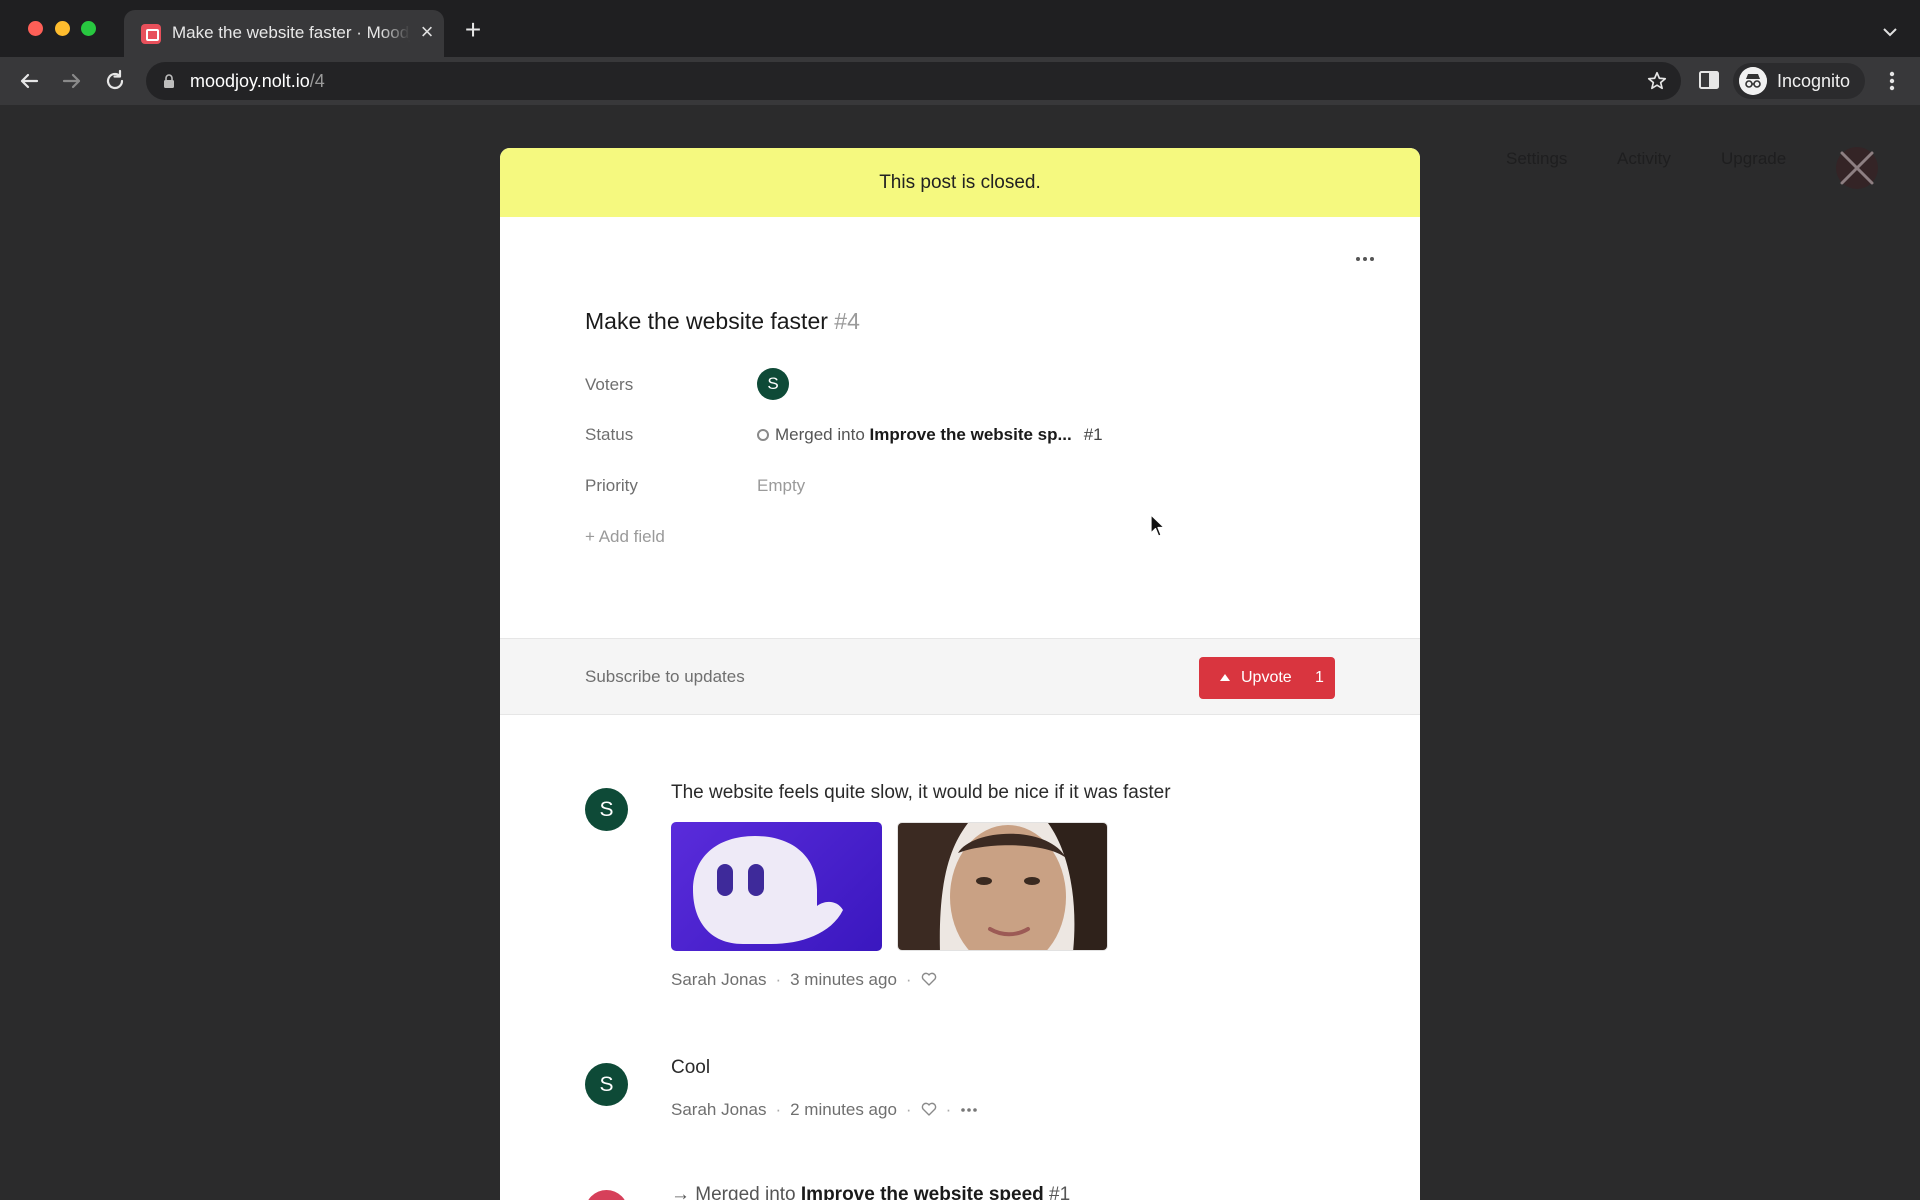  What do you see at coordinates (1857, 168) in the screenshot?
I see `close-modal-icon` at bounding box center [1857, 168].